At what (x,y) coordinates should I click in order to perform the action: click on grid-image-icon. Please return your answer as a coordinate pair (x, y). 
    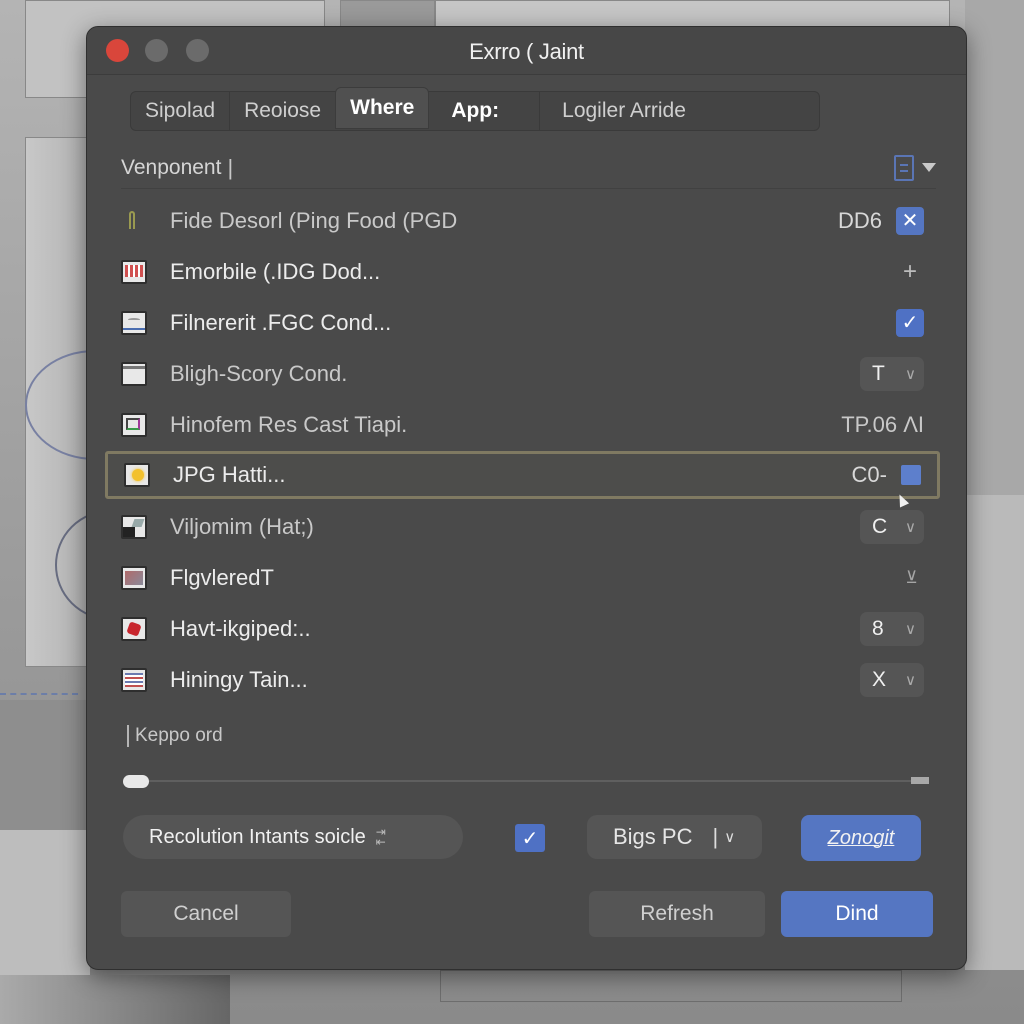
    Looking at the image, I should click on (134, 271).